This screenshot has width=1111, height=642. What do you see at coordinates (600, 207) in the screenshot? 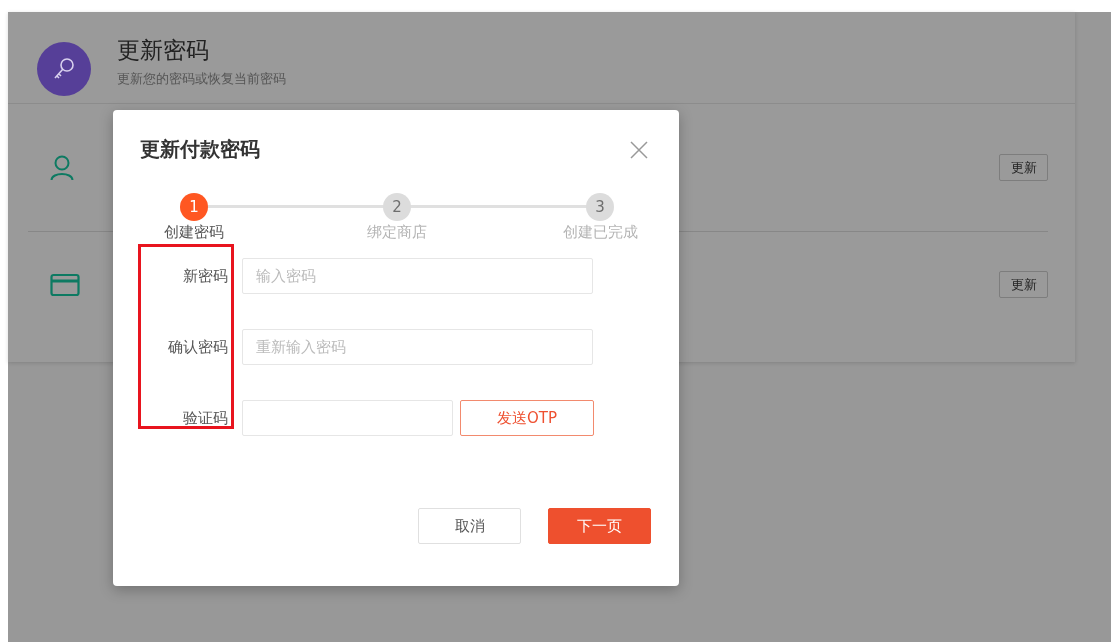
I see `step-number: 3` at bounding box center [600, 207].